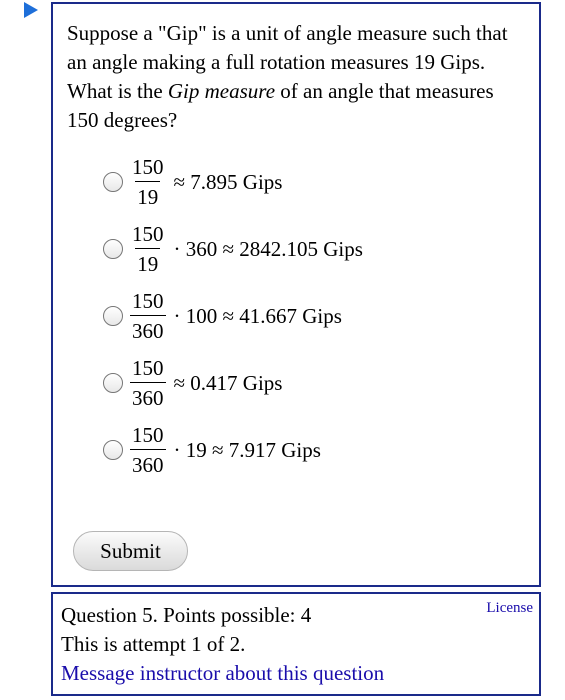  I want to click on attempt-info: This is attempt 1 of 2., so click(153, 644).